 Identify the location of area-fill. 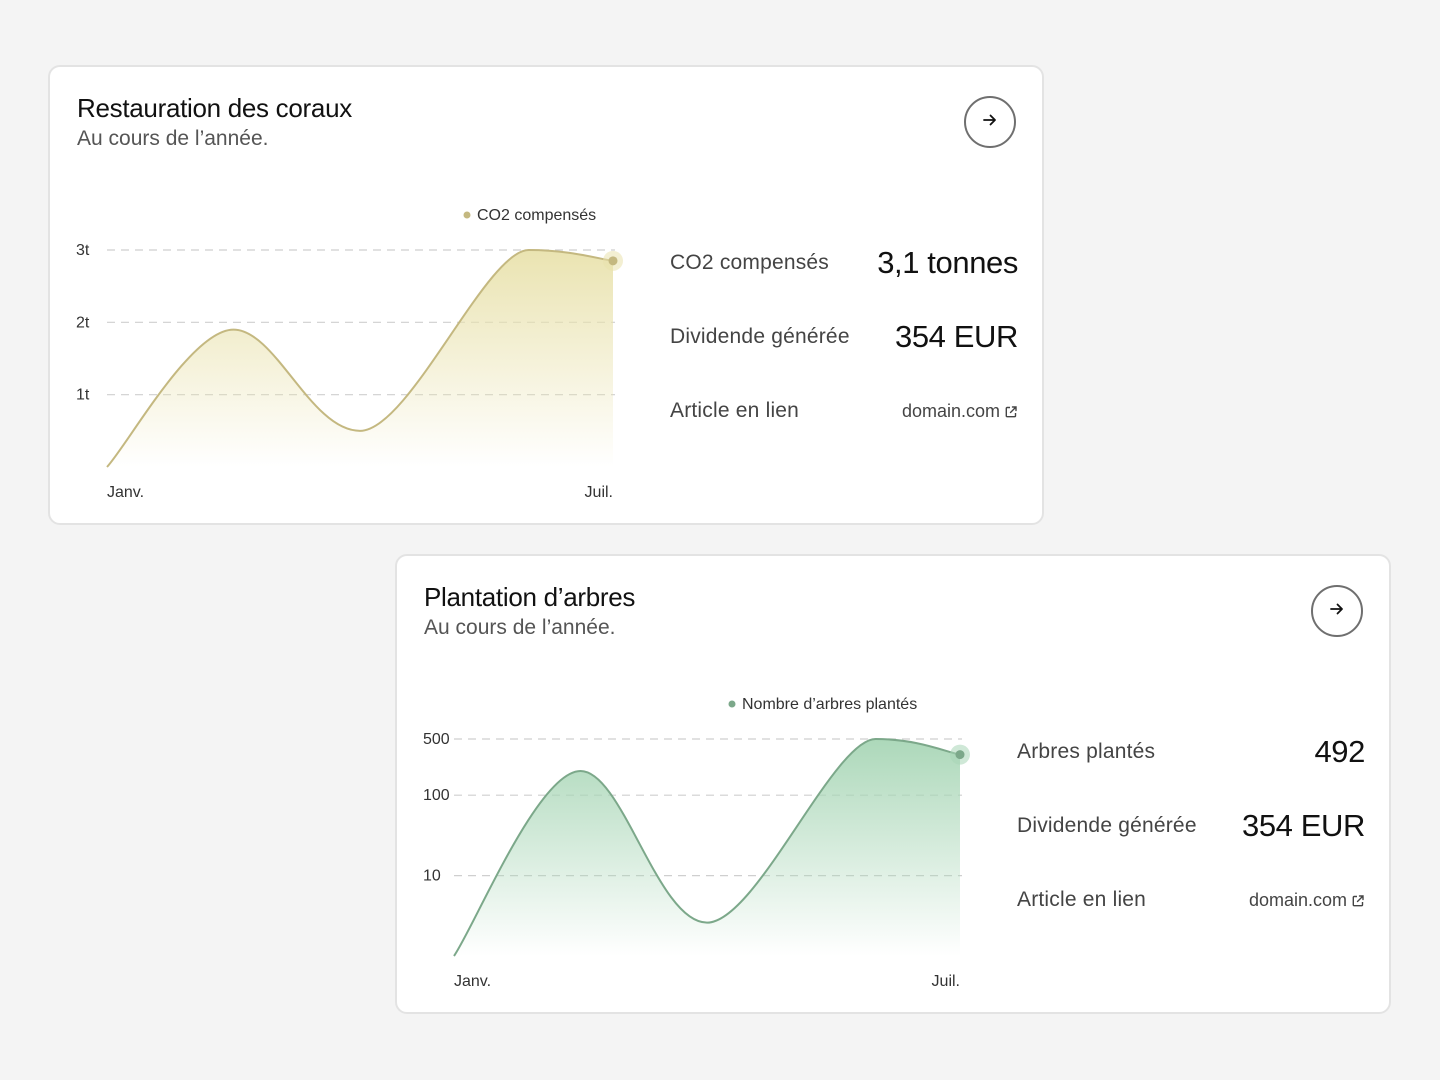
(360, 358).